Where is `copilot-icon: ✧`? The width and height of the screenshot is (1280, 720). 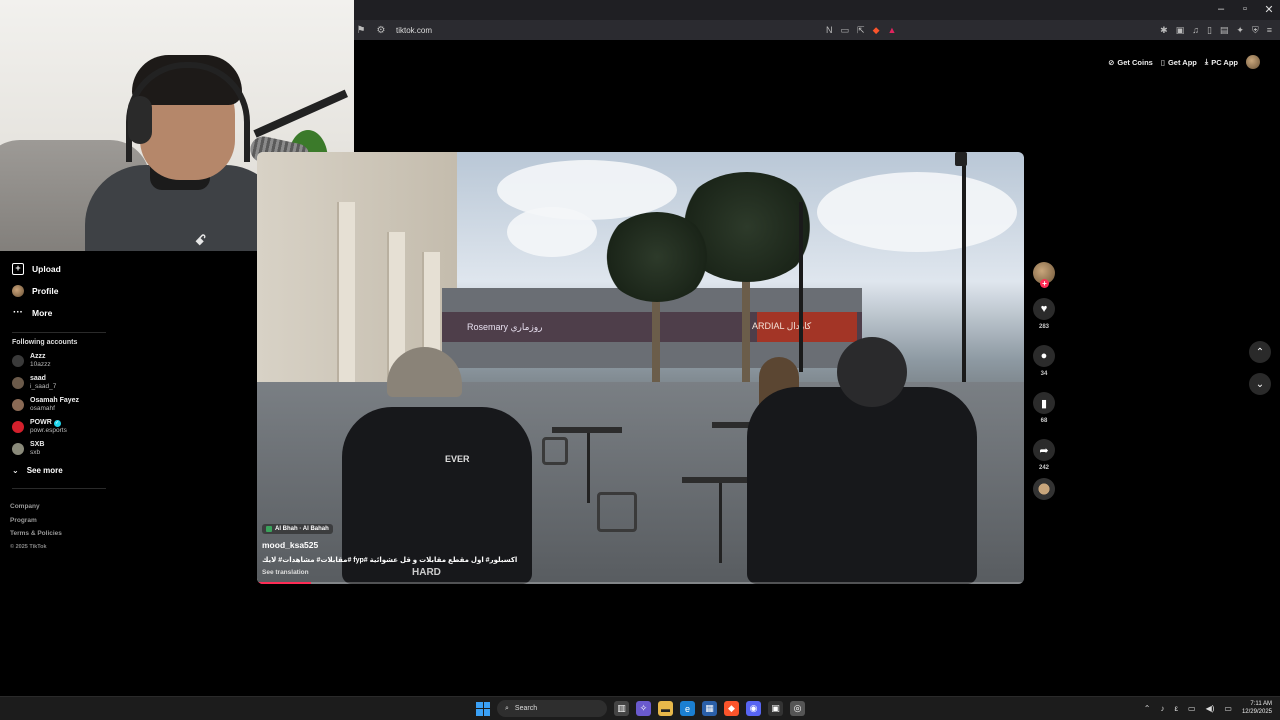 copilot-icon: ✧ is located at coordinates (643, 708).